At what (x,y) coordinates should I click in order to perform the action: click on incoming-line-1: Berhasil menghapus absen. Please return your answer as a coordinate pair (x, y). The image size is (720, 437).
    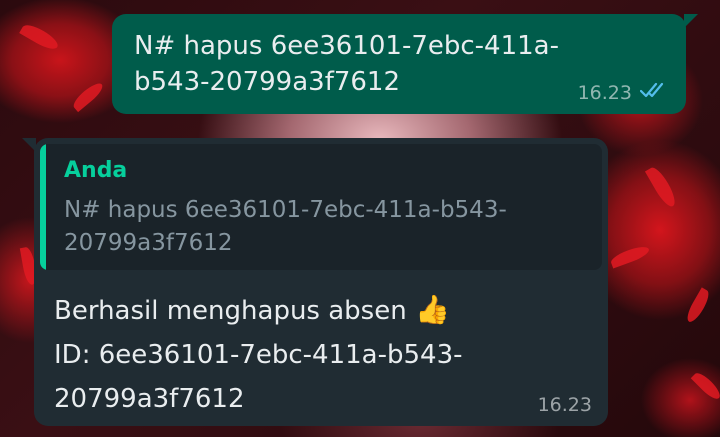
    Looking at the image, I should click on (230, 311).